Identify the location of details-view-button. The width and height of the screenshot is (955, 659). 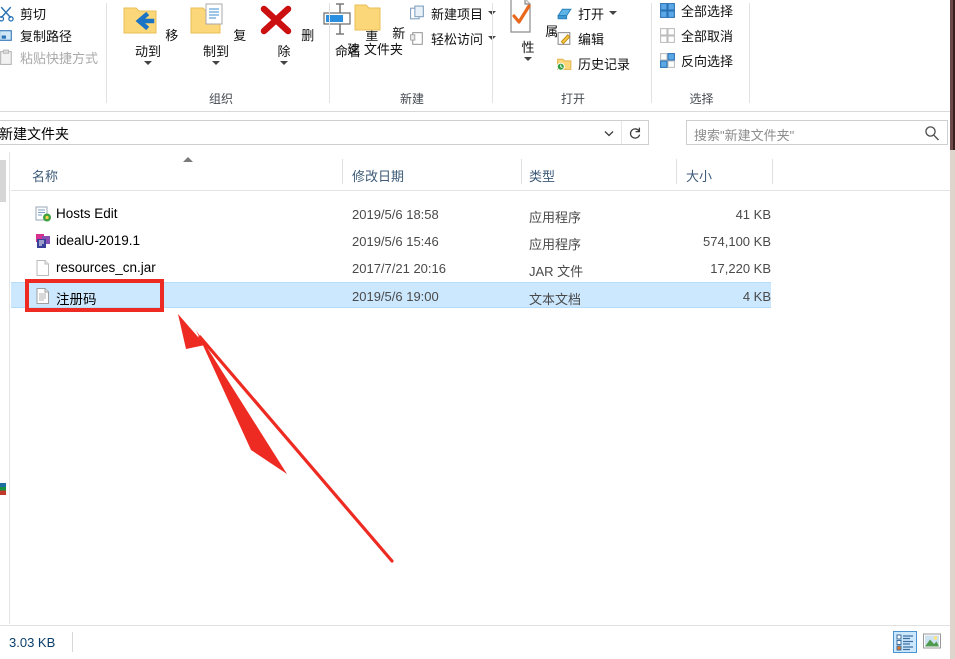
(905, 642).